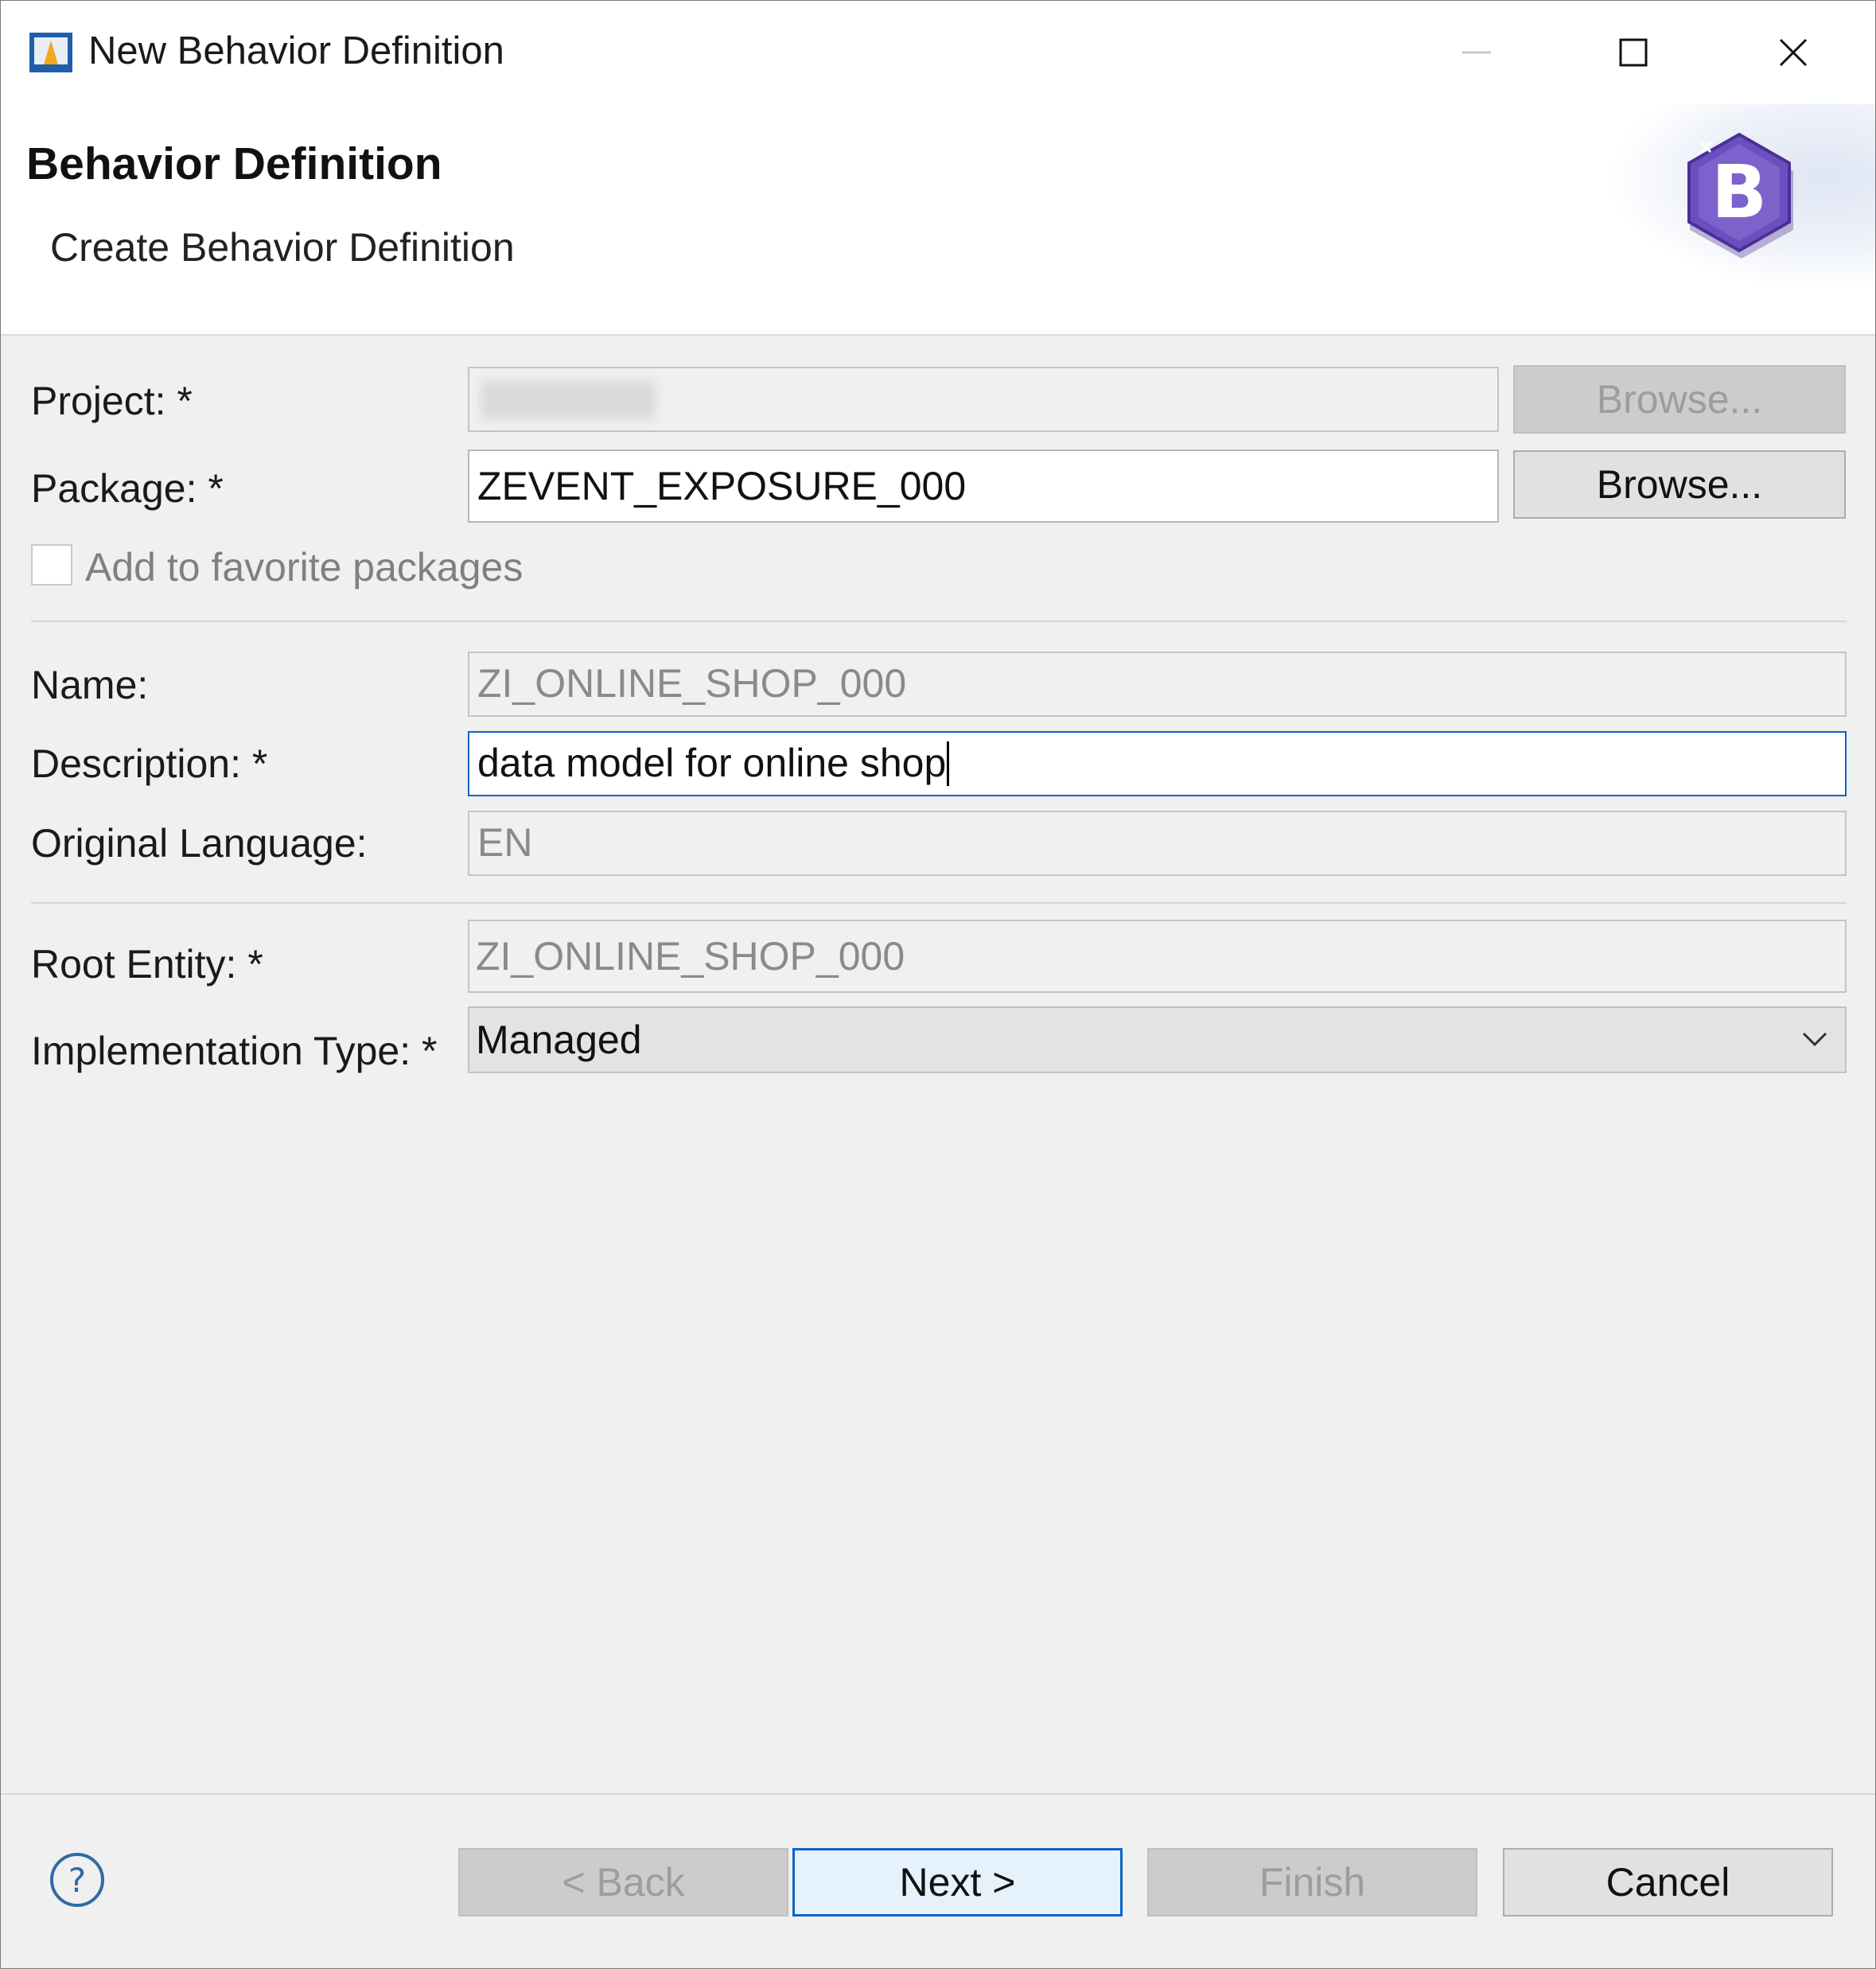  Describe the element at coordinates (149, 764) in the screenshot. I see `description-label: Description: *` at that location.